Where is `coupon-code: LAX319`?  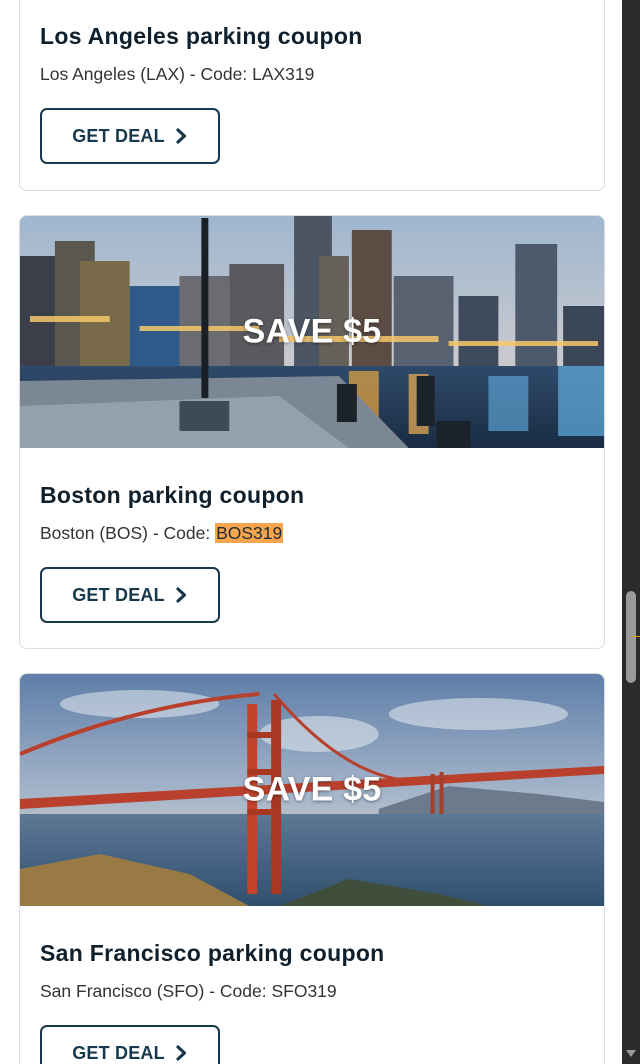
coupon-code: LAX319 is located at coordinates (283, 74).